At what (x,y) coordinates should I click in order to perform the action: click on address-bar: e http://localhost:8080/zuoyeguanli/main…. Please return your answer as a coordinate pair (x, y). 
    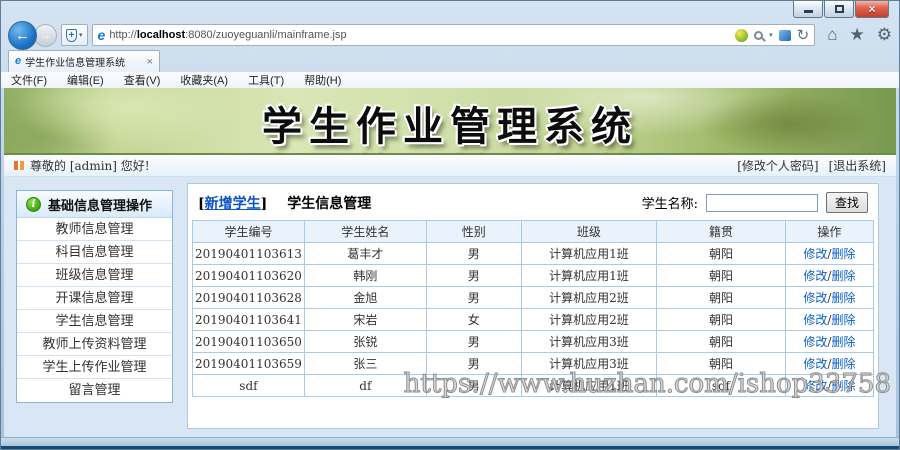
    Looking at the image, I should click on (453, 35).